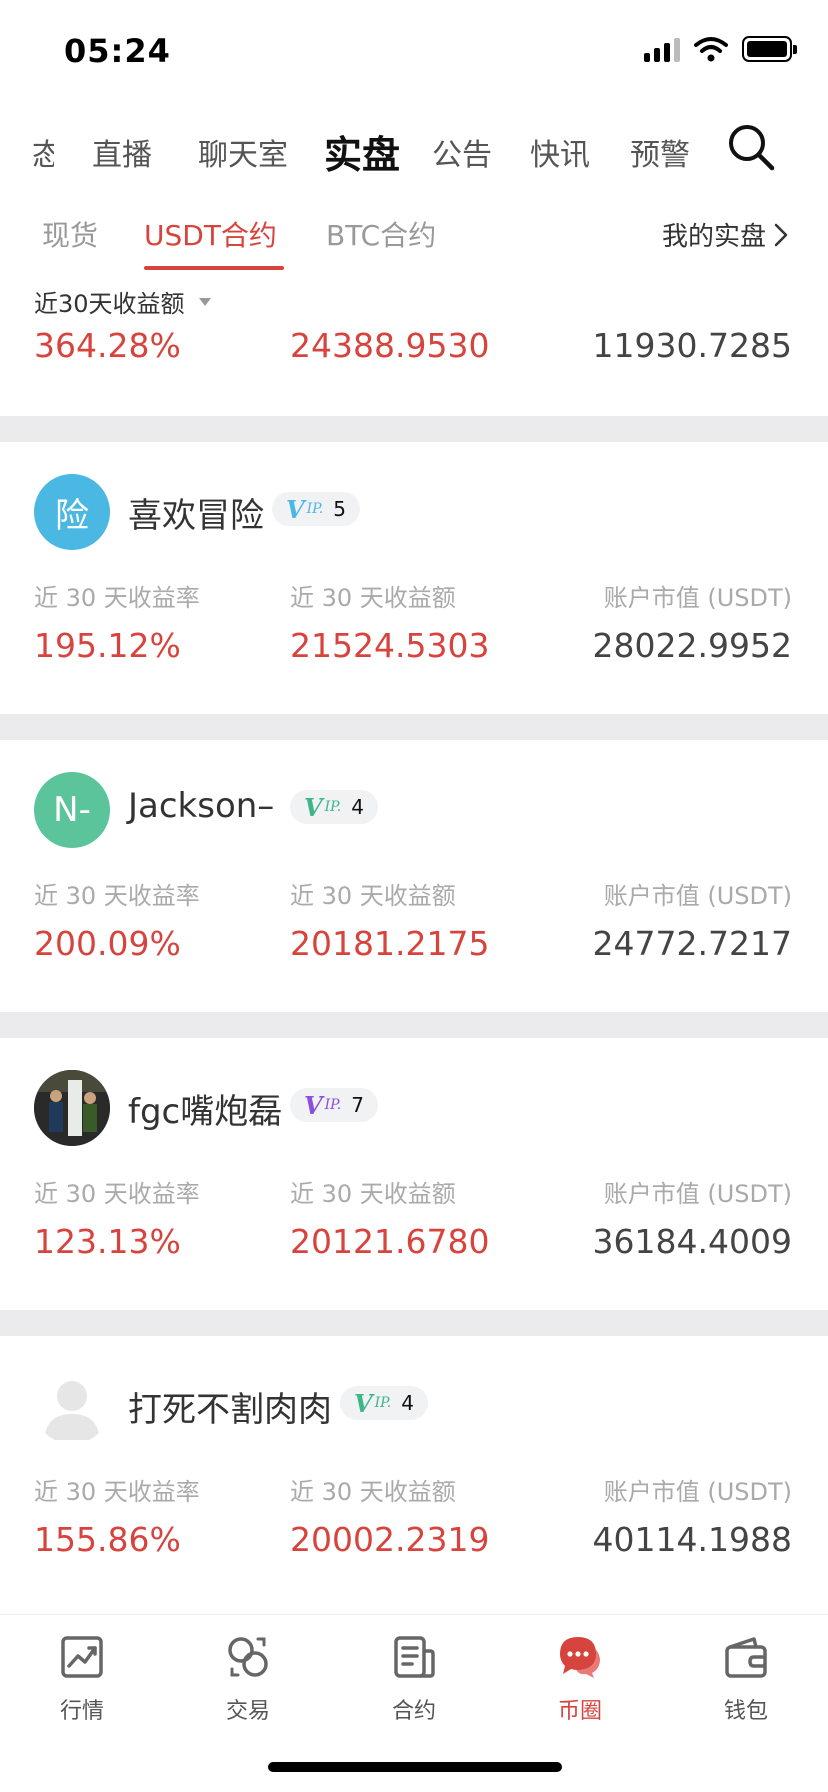 The image size is (828, 1792). What do you see at coordinates (81, 1711) in the screenshot?
I see `nav-label: 行情` at bounding box center [81, 1711].